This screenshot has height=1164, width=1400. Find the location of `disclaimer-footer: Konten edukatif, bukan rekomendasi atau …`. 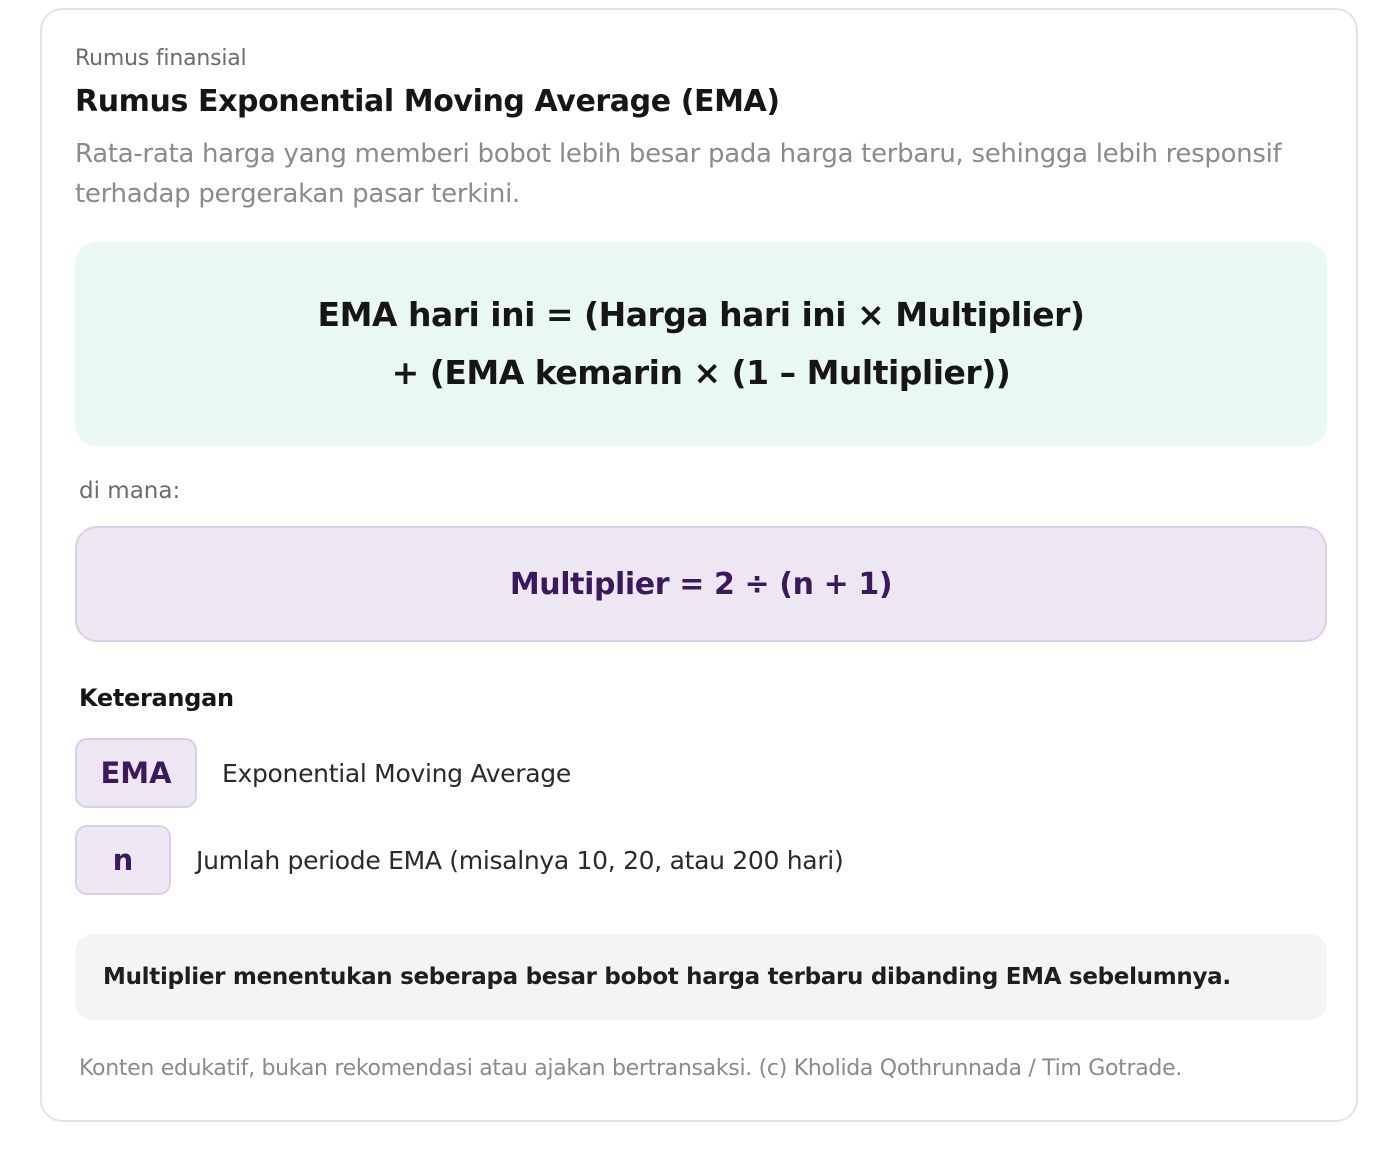

disclaimer-footer: Konten edukatif, bukan rekomendasi atau … is located at coordinates (631, 1068).